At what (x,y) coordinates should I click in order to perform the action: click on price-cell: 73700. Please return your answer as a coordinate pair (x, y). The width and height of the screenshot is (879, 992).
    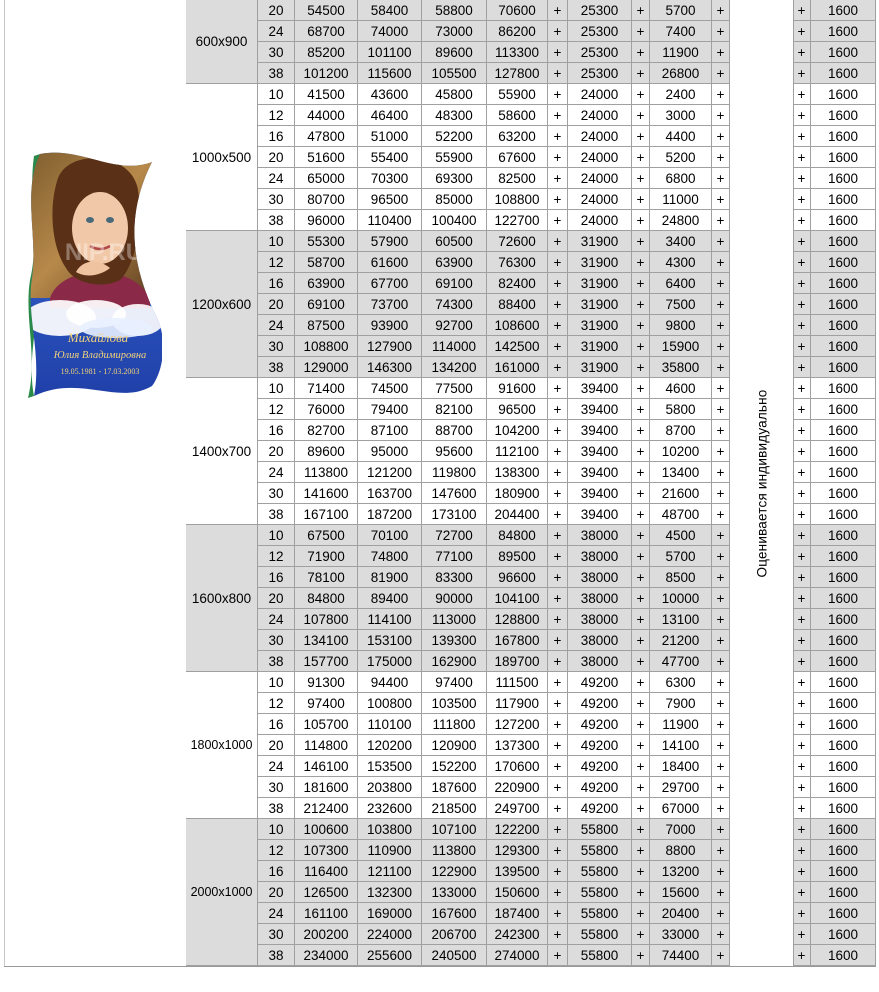
    Looking at the image, I should click on (390, 304).